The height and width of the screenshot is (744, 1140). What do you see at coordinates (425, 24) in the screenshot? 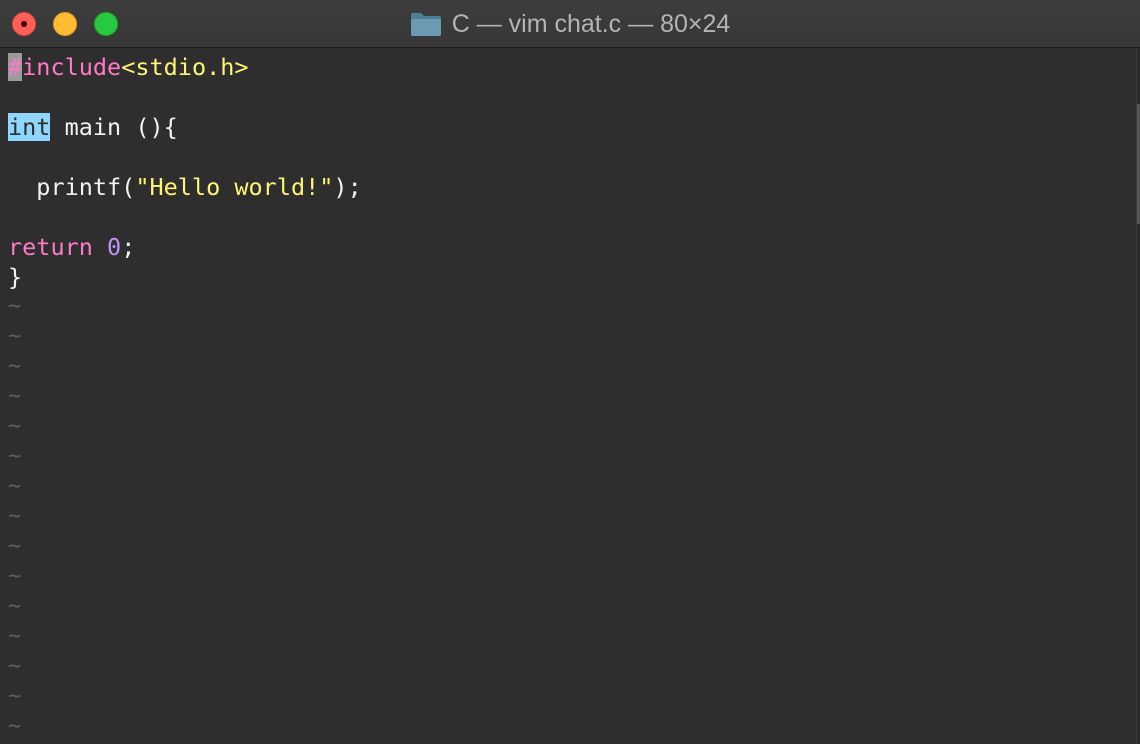
I see `folder-icon` at bounding box center [425, 24].